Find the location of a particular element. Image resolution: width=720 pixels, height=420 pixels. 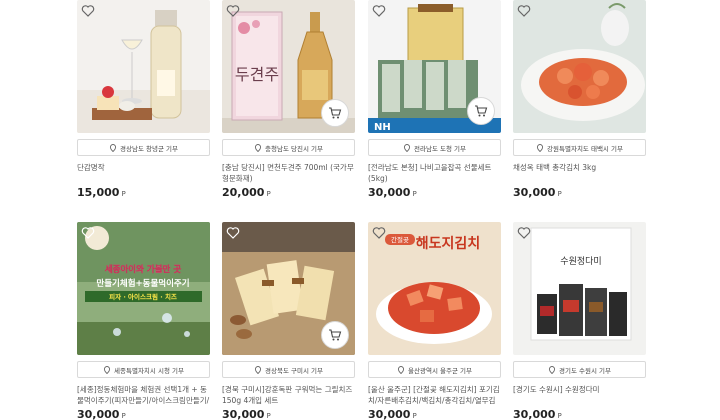

product-image: 간절곶 간절곶 해도지김치 is located at coordinates (434, 288).